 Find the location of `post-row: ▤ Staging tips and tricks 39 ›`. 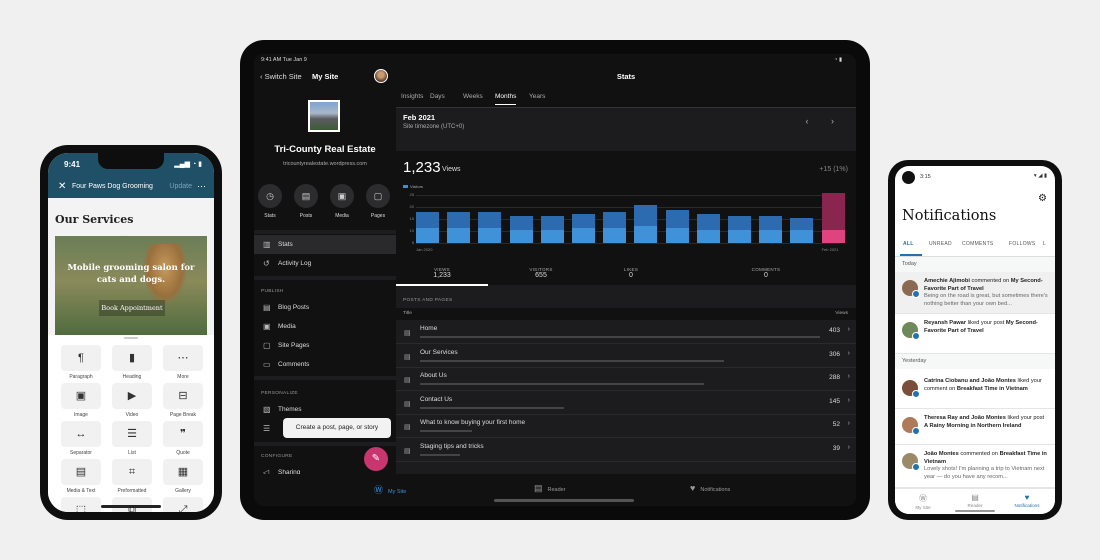

post-row: ▤ Staging tips and tricks 39 › is located at coordinates (626, 450).